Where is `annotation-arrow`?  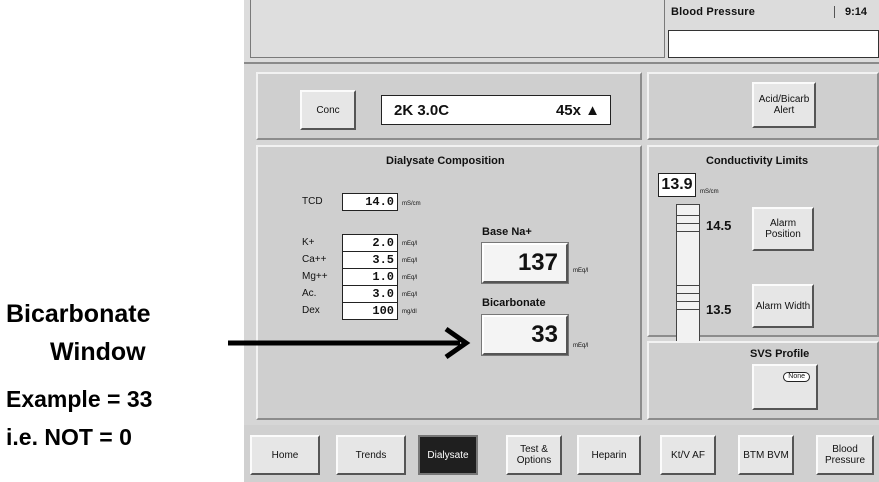 annotation-arrow is located at coordinates (349, 343).